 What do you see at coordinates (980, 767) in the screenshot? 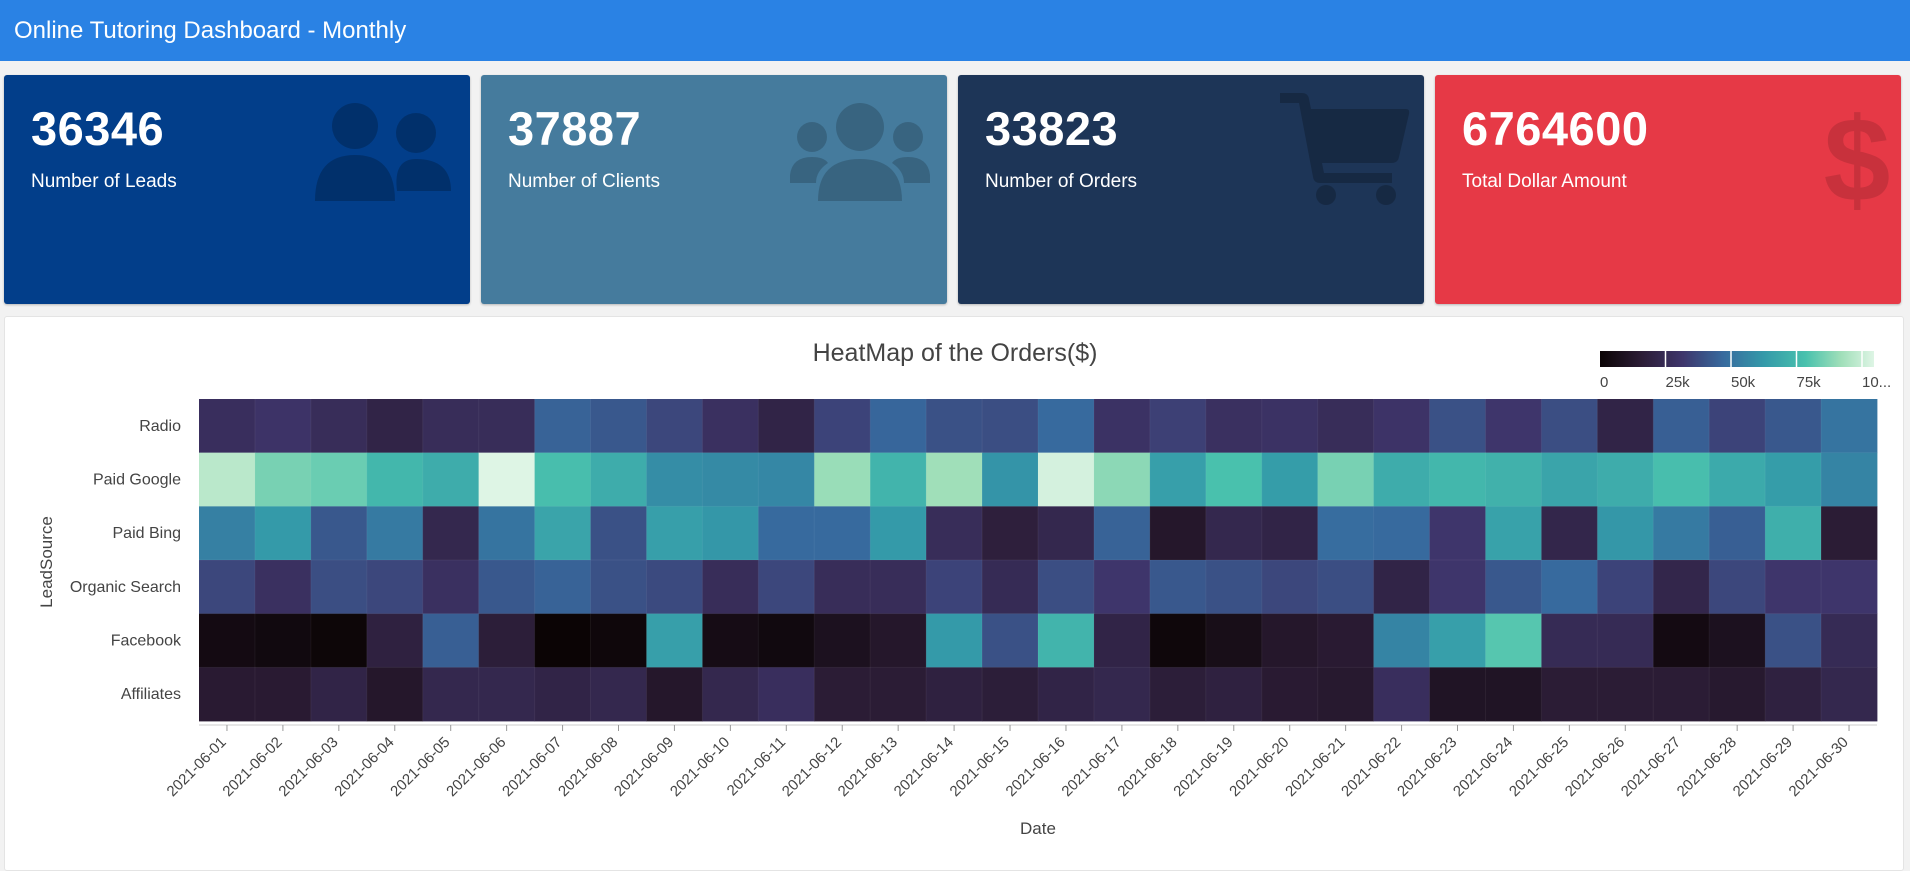
I see `x-tick-label: 2021-06-15` at bounding box center [980, 767].